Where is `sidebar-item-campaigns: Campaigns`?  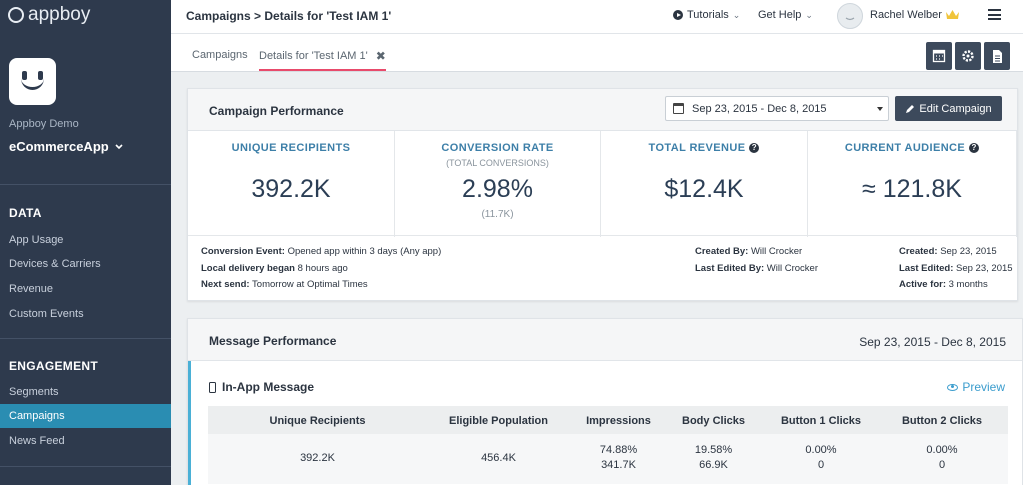 sidebar-item-campaigns: Campaigns is located at coordinates (85, 416).